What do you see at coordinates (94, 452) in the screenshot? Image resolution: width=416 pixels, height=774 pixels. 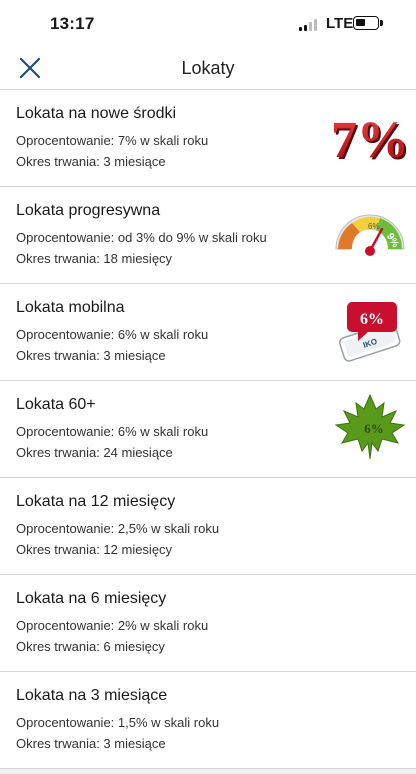 I see `deposit-term: Okres trwania: 24 miesiące` at bounding box center [94, 452].